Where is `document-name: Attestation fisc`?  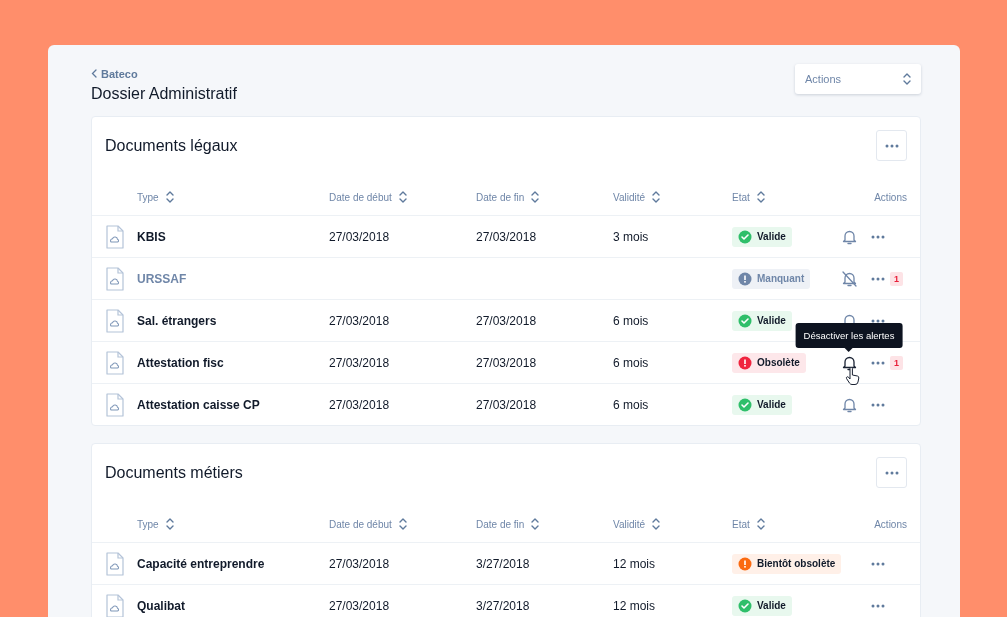
document-name: Attestation fisc is located at coordinates (181, 362).